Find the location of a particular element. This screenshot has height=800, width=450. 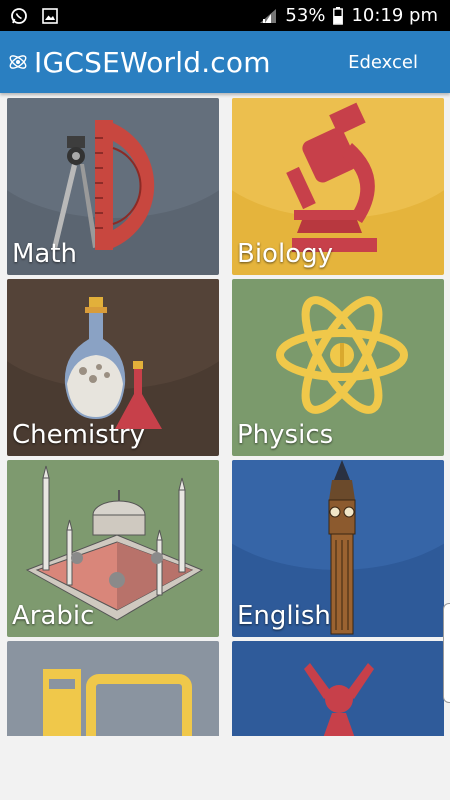

subject-tile-biology: Biology is located at coordinates (338, 186).